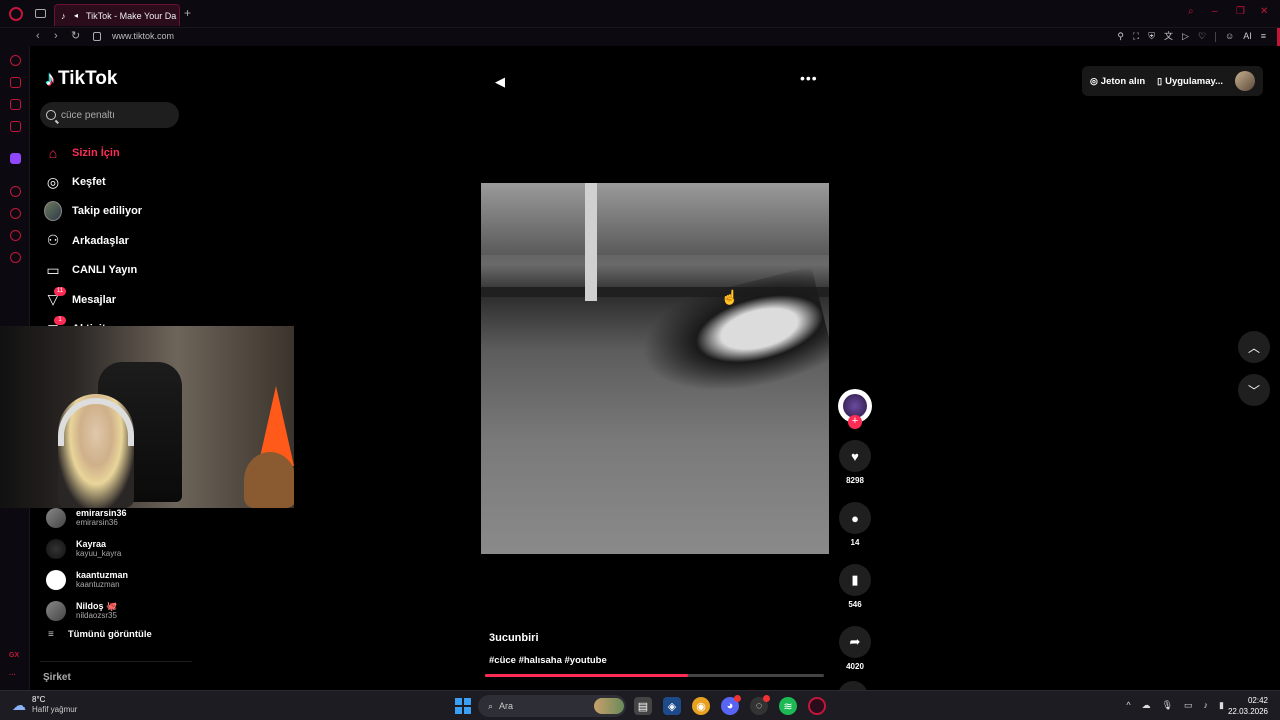 The height and width of the screenshot is (720, 1280). Describe the element at coordinates (855, 580) in the screenshot. I see `bookmark-icon: ▮` at that location.